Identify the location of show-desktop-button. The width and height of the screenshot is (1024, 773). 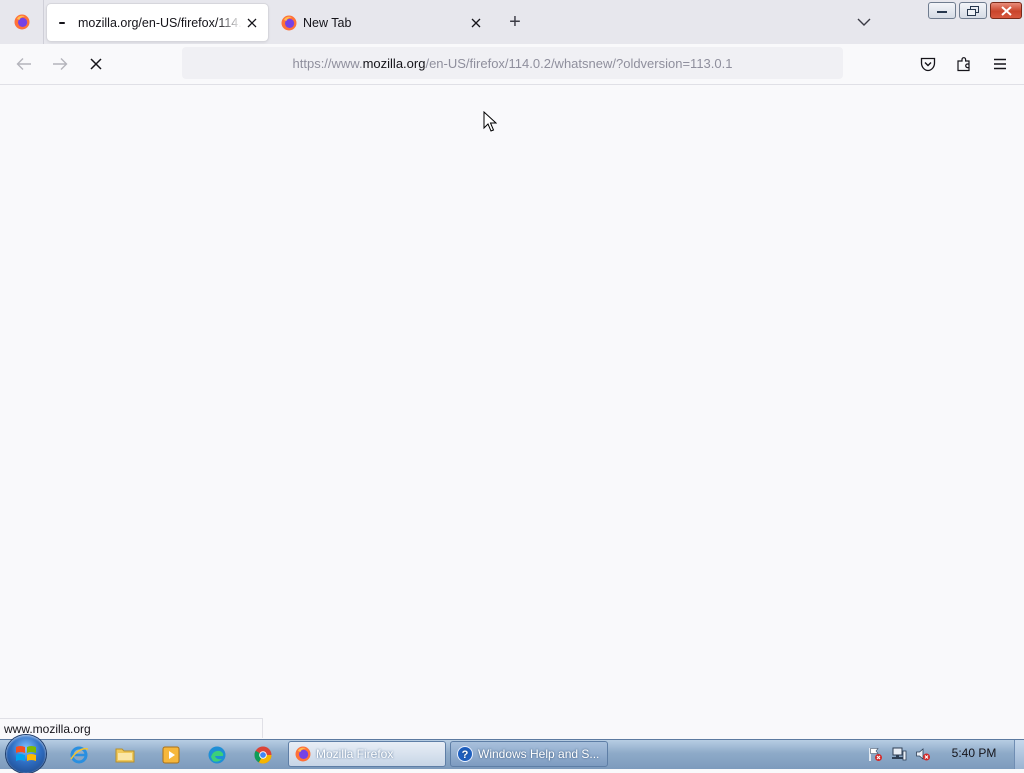
(1019, 754).